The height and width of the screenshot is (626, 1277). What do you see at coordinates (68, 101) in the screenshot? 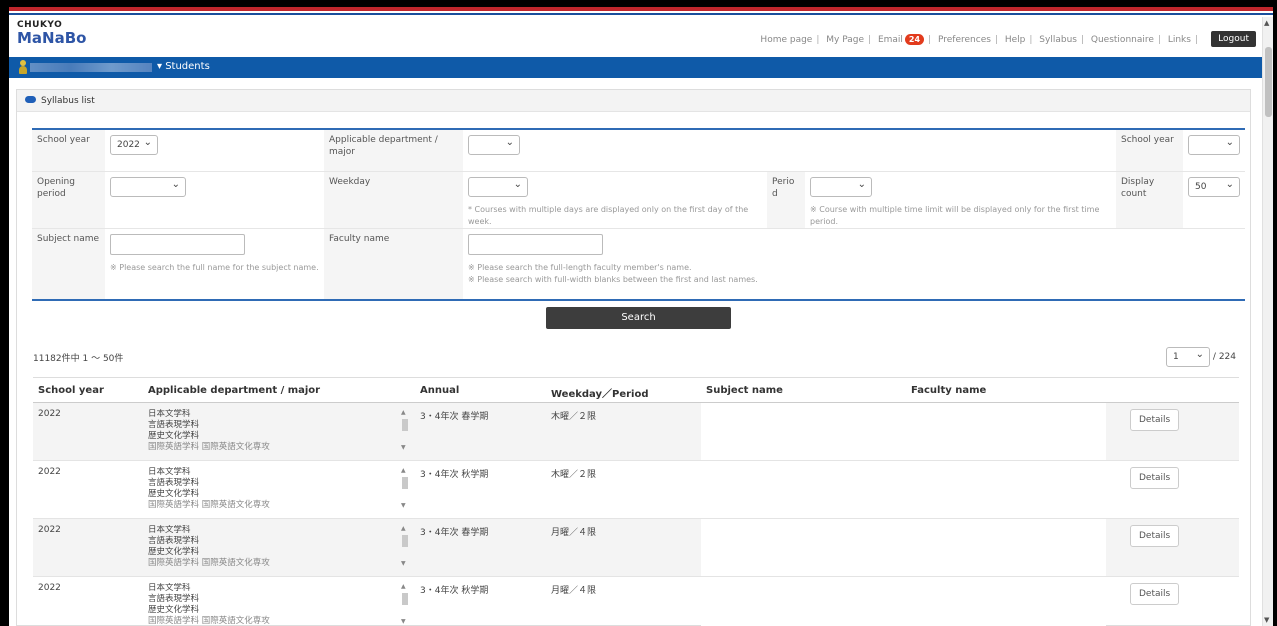
I see `section-title: Syllabus list` at bounding box center [68, 101].